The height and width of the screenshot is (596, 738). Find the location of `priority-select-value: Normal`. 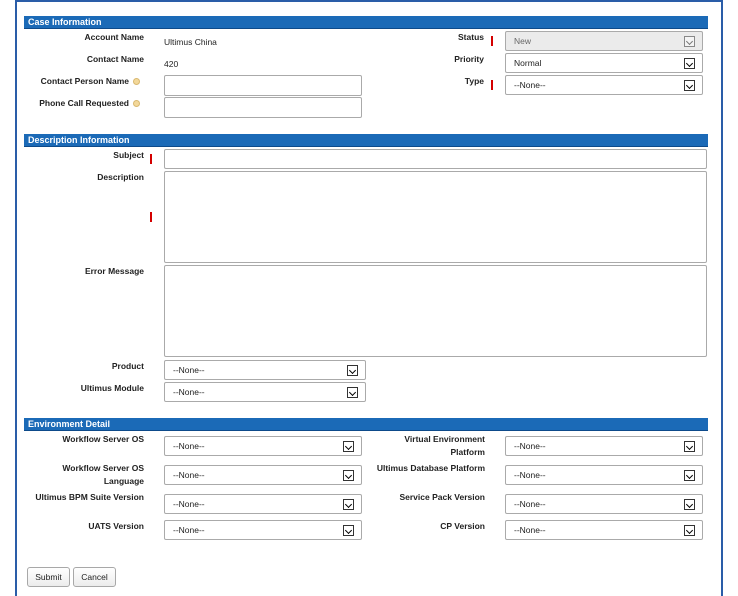

priority-select-value: Normal is located at coordinates (528, 63).